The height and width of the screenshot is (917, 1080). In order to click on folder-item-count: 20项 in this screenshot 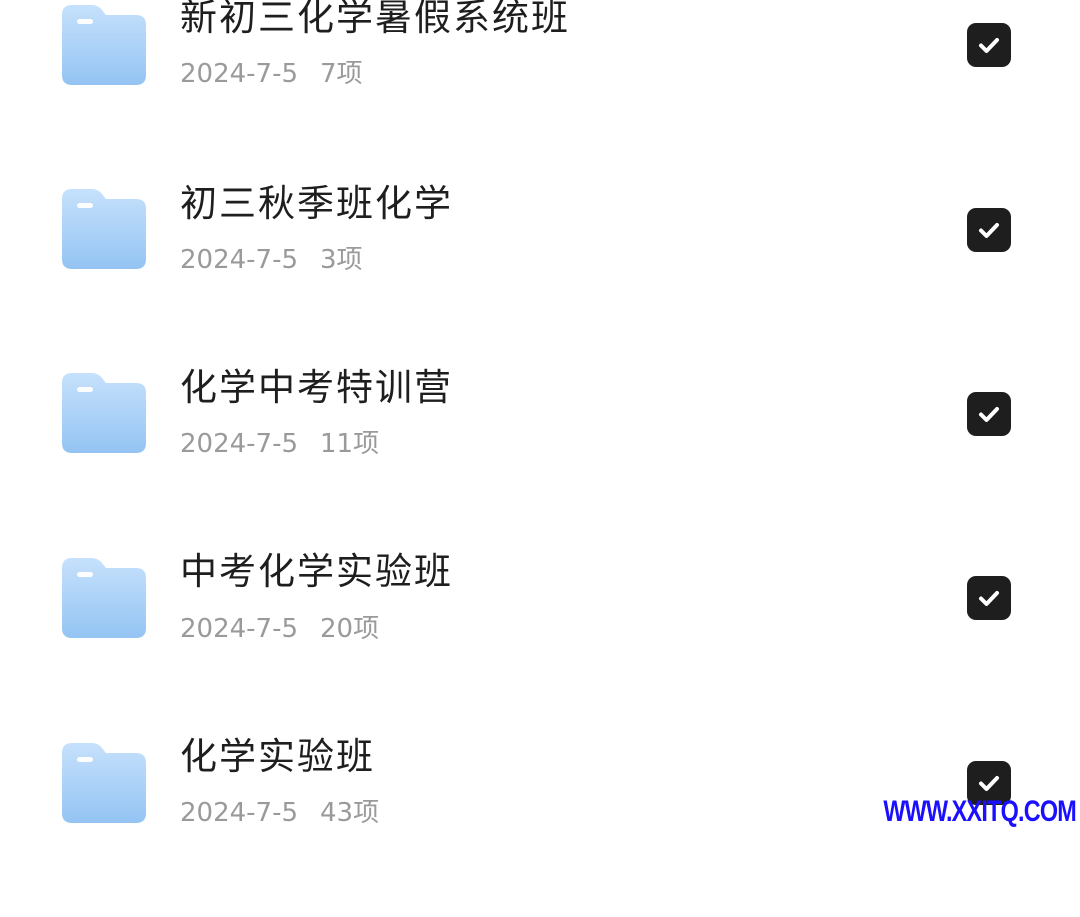, I will do `click(350, 629)`.